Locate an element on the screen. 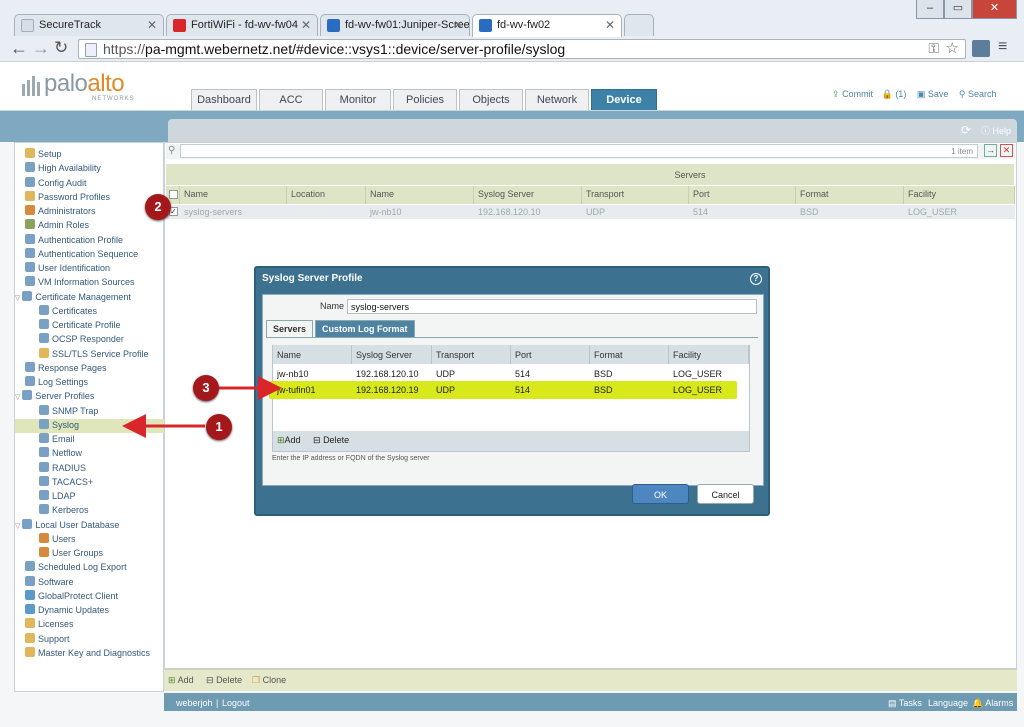  annotation-arrows is located at coordinates (202, 407).